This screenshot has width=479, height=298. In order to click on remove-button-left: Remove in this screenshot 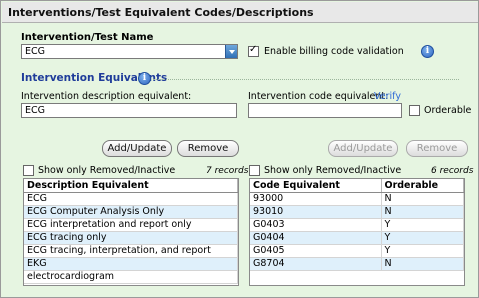, I will do `click(208, 148)`.